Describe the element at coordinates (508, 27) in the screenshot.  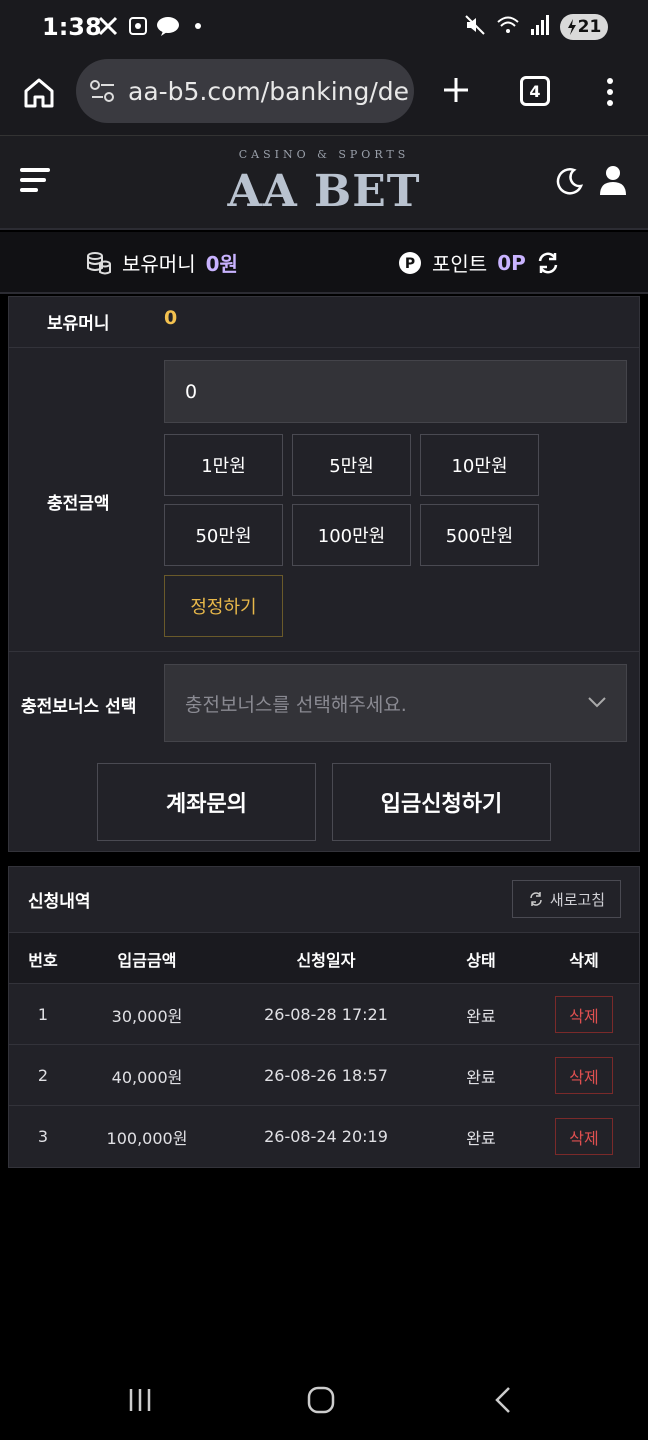
I see `wifi-icon` at that location.